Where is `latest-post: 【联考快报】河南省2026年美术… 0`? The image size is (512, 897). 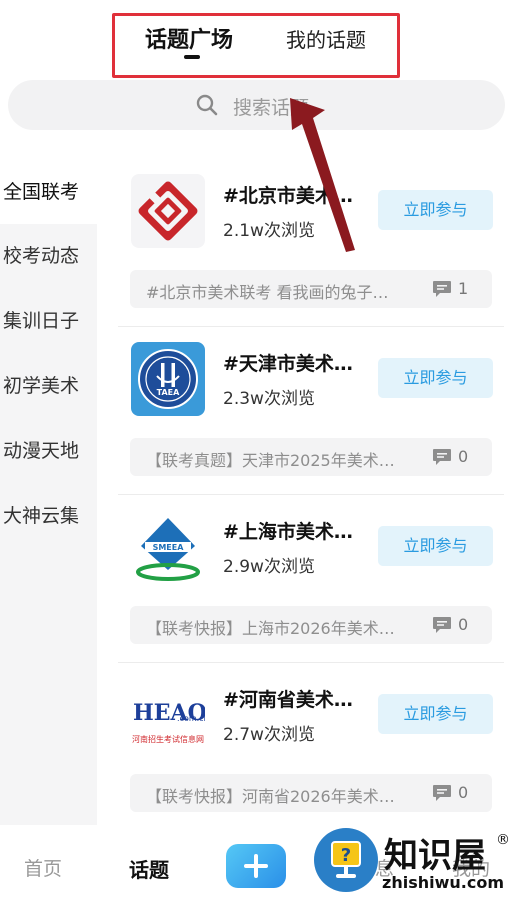
latest-post: 【联考快报】河南省2026年美术… 0 is located at coordinates (311, 793).